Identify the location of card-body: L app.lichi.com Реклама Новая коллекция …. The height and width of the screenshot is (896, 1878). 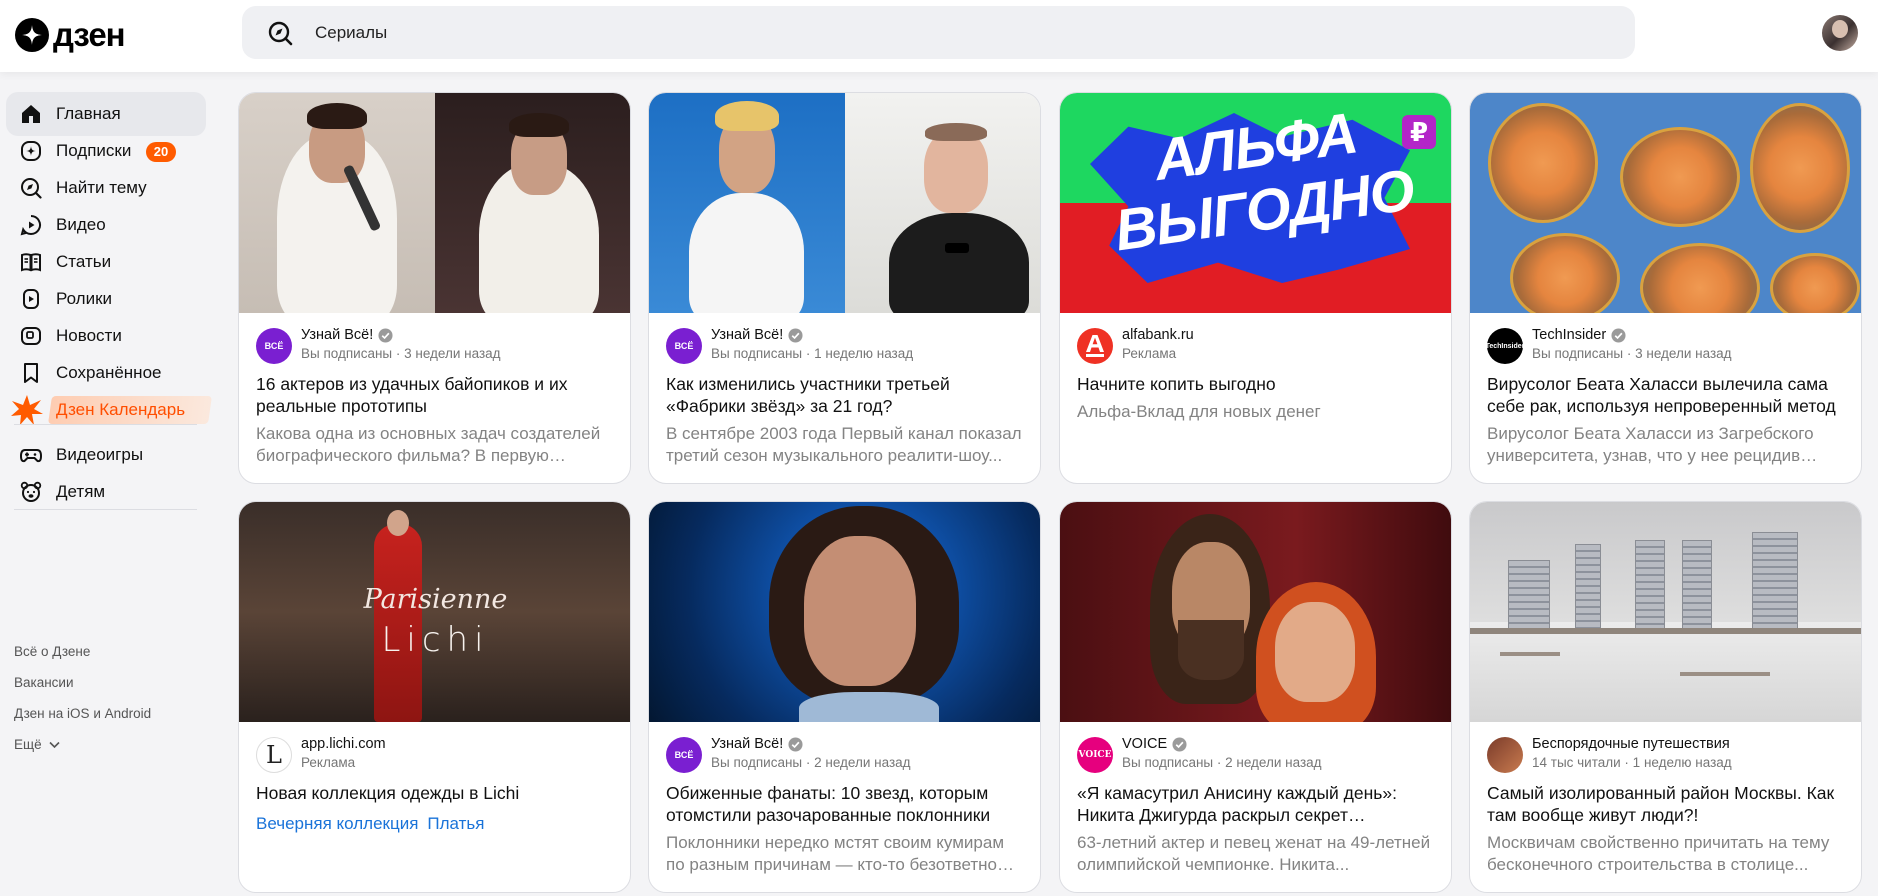
(434, 807).